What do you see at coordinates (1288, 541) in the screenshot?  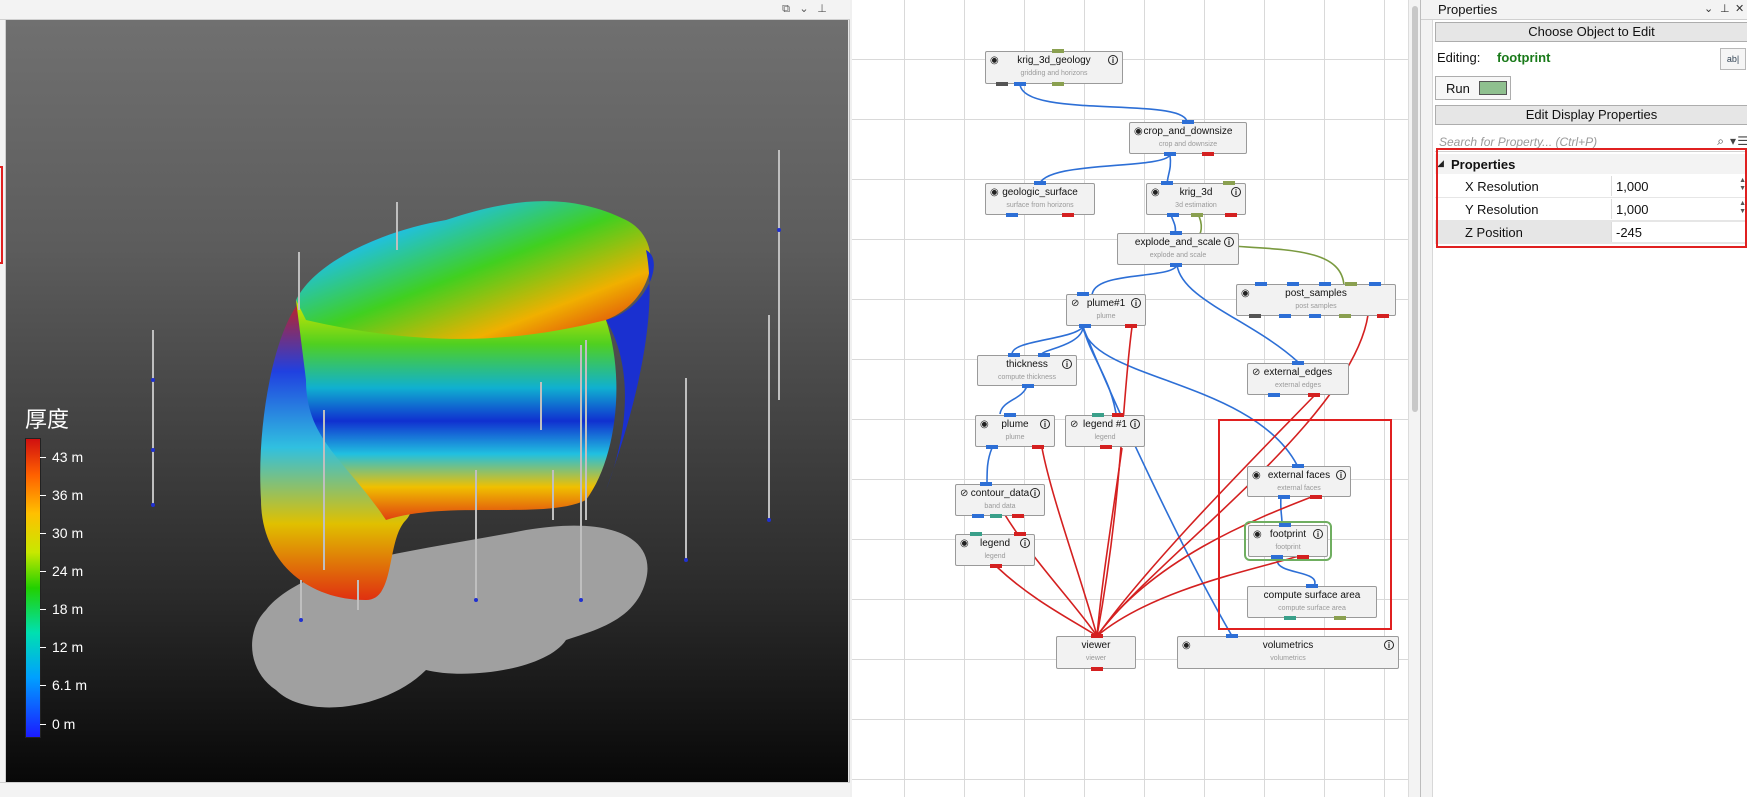 I see `node-footprint: ◉ footprint footprint i` at bounding box center [1288, 541].